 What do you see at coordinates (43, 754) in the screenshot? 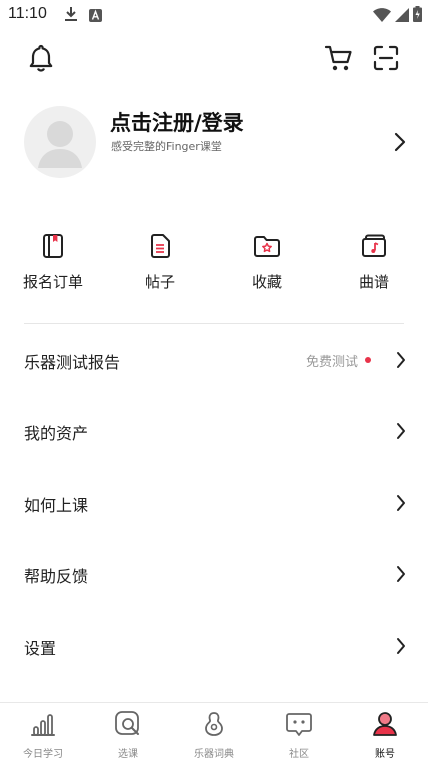
I see `tab-label: 今日学习` at bounding box center [43, 754].